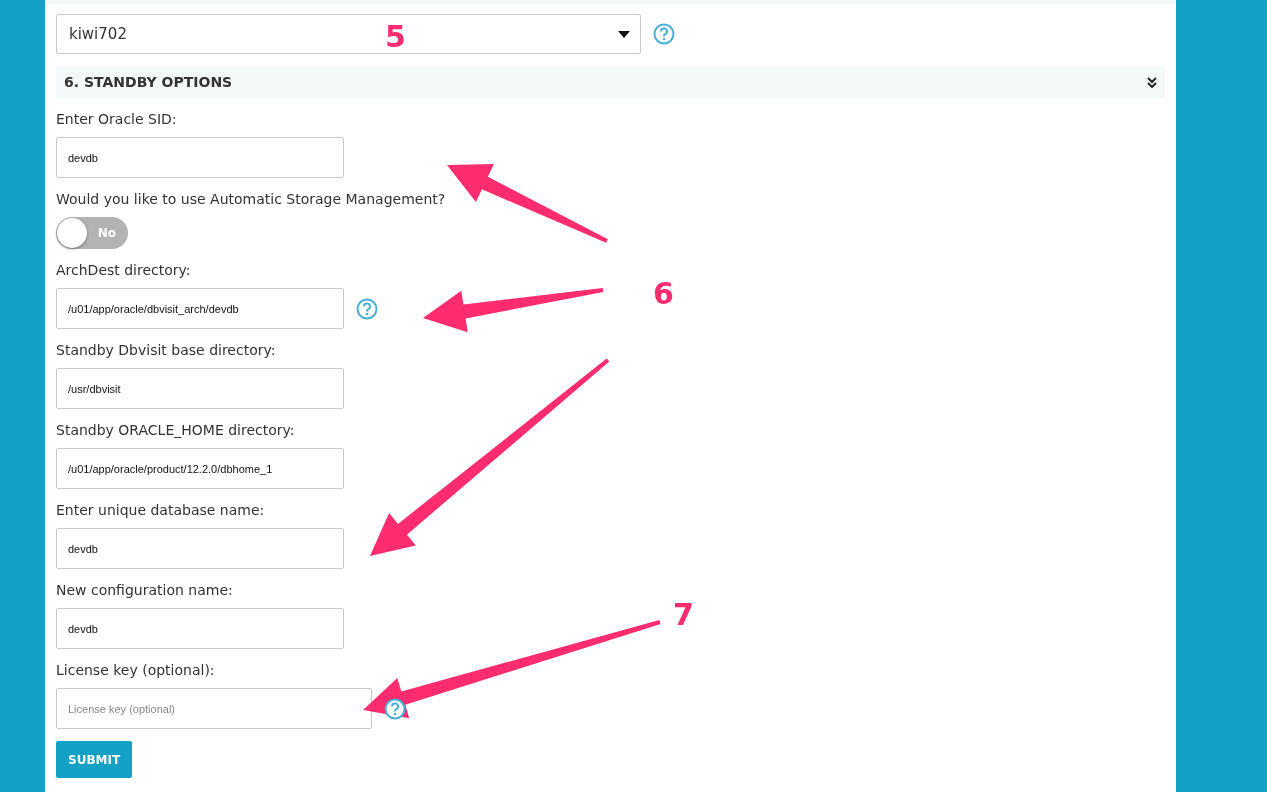 Image resolution: width=1267 pixels, height=792 pixels. Describe the element at coordinates (200, 388) in the screenshot. I see `text-input: /usr/dbvisit` at that location.